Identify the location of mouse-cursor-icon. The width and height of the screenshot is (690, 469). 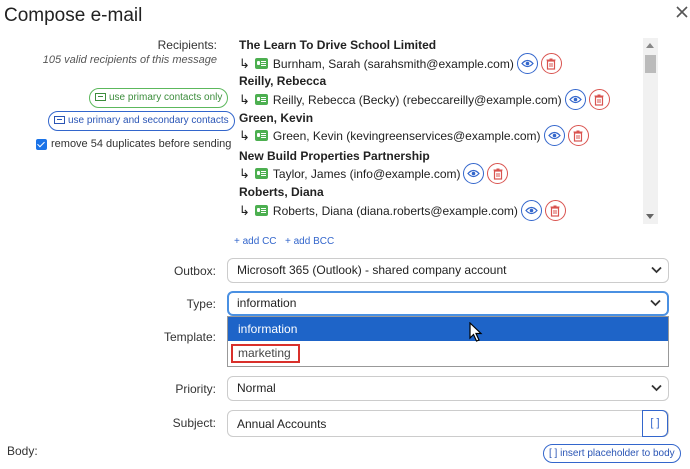
(476, 333).